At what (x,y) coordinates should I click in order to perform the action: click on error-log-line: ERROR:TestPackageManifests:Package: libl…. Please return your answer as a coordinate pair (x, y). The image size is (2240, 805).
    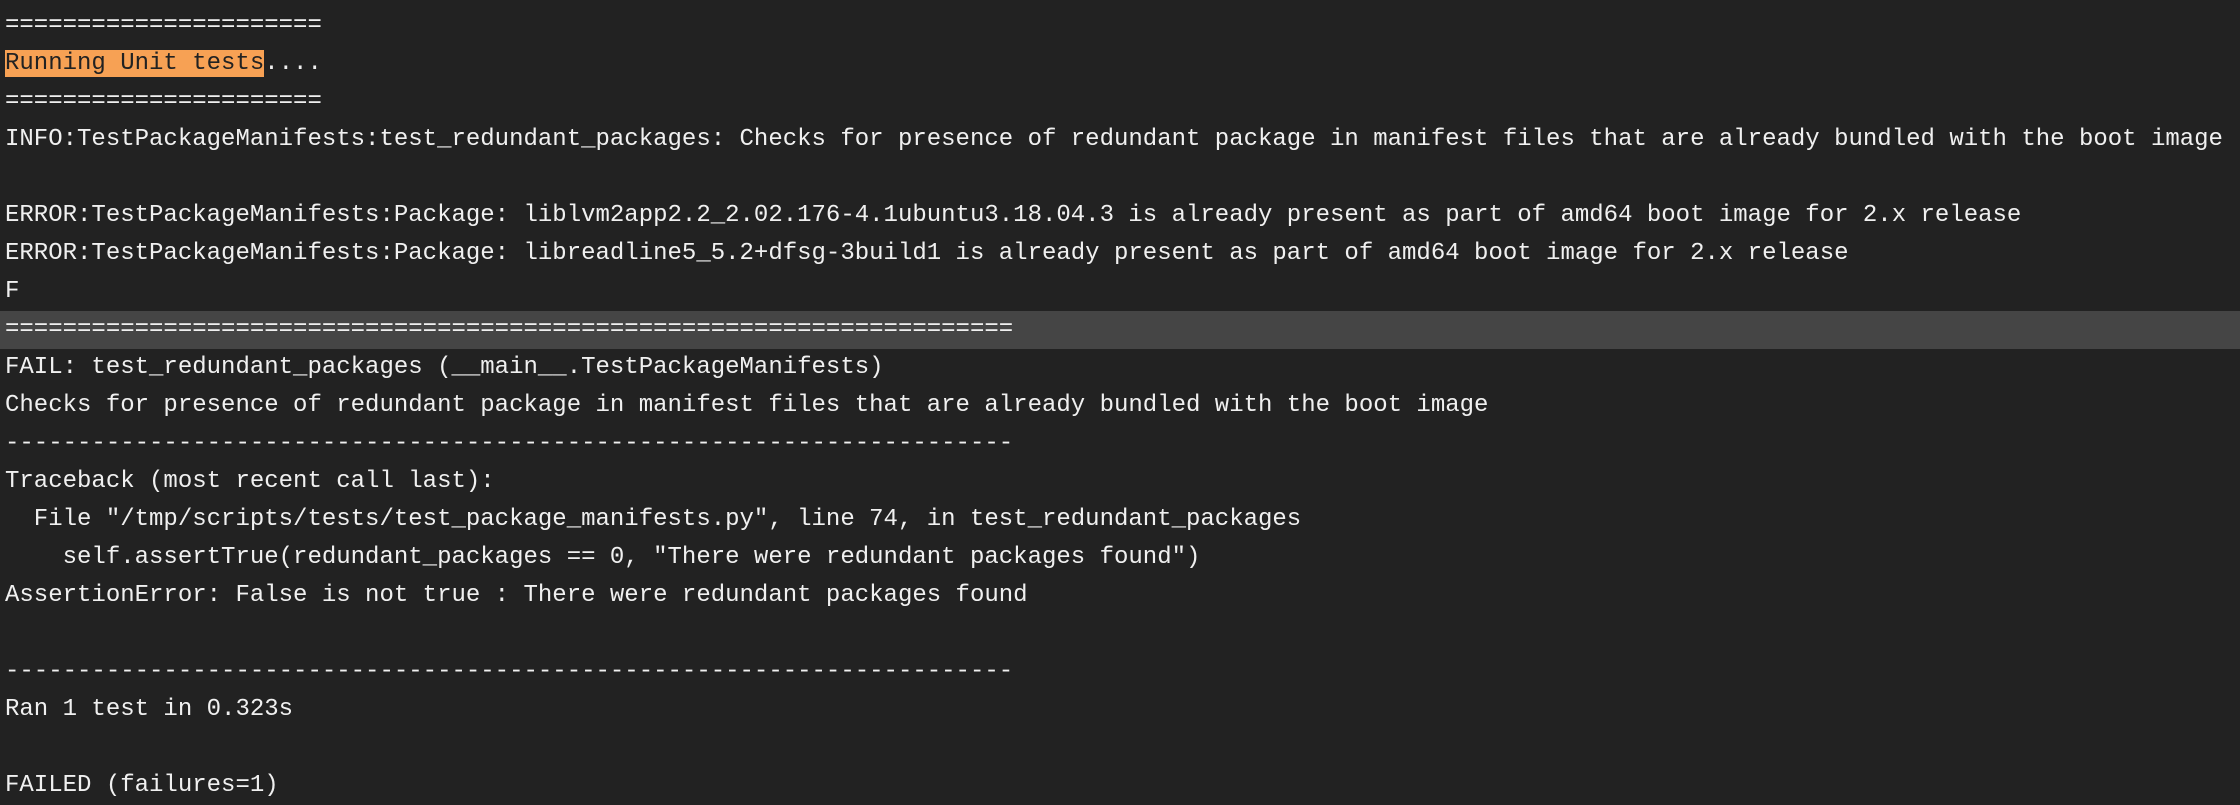
    Looking at the image, I should click on (1013, 215).